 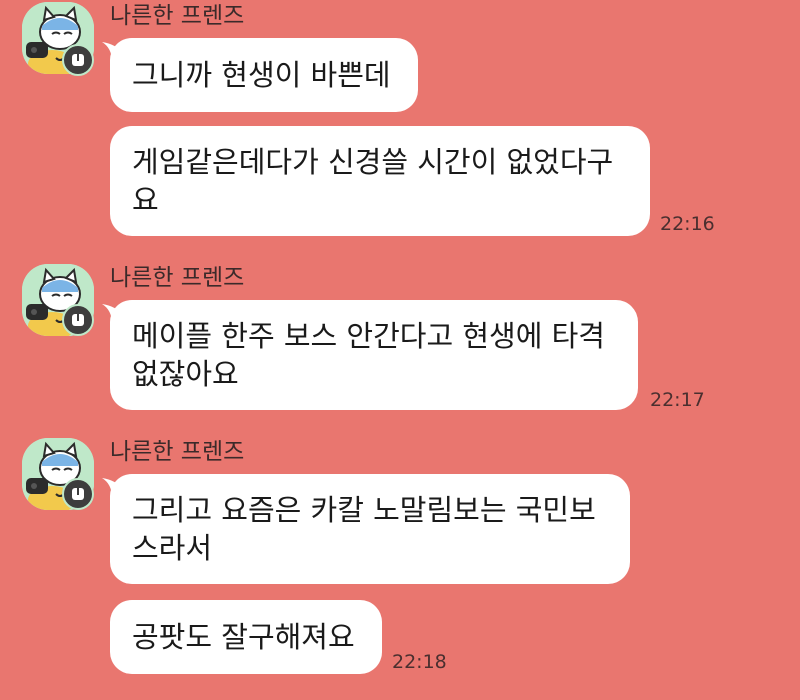 I want to click on message-bubble: 공팟도 잘구해져요, so click(x=246, y=637).